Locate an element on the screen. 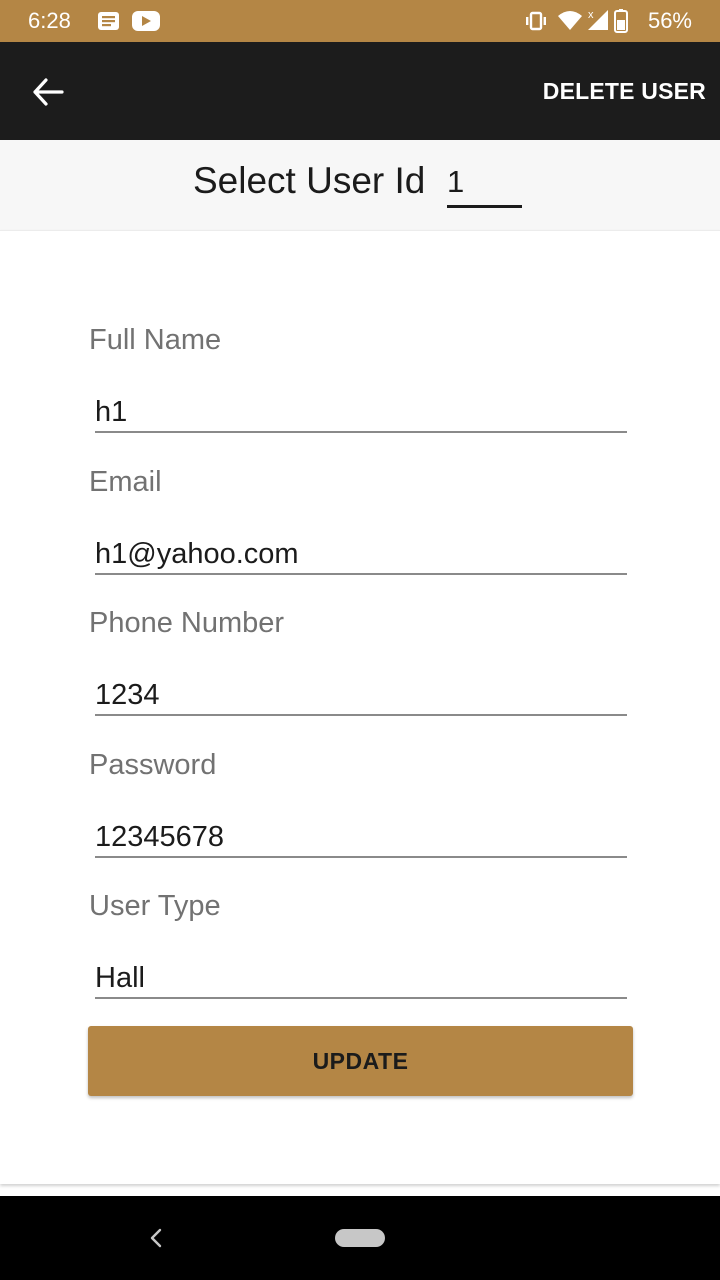  notes-icon is located at coordinates (108, 21).